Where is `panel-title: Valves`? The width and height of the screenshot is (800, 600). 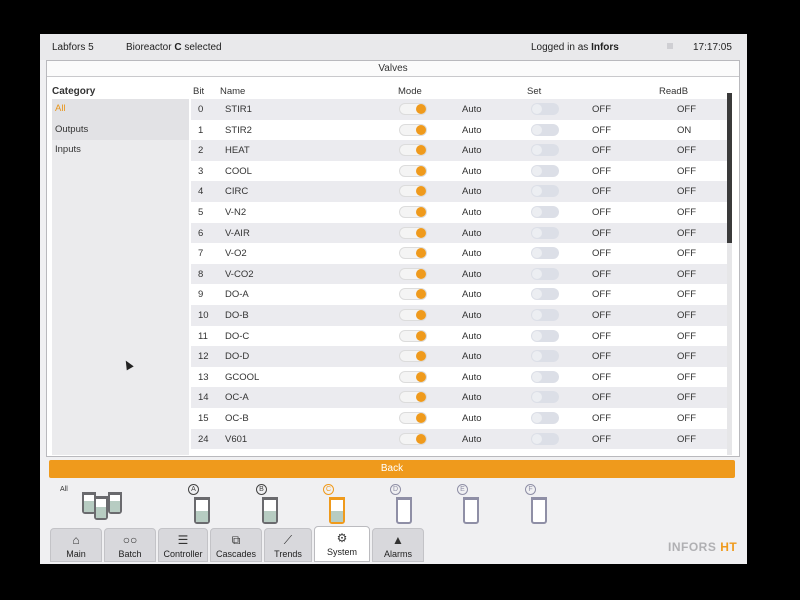
panel-title: Valves is located at coordinates (393, 69).